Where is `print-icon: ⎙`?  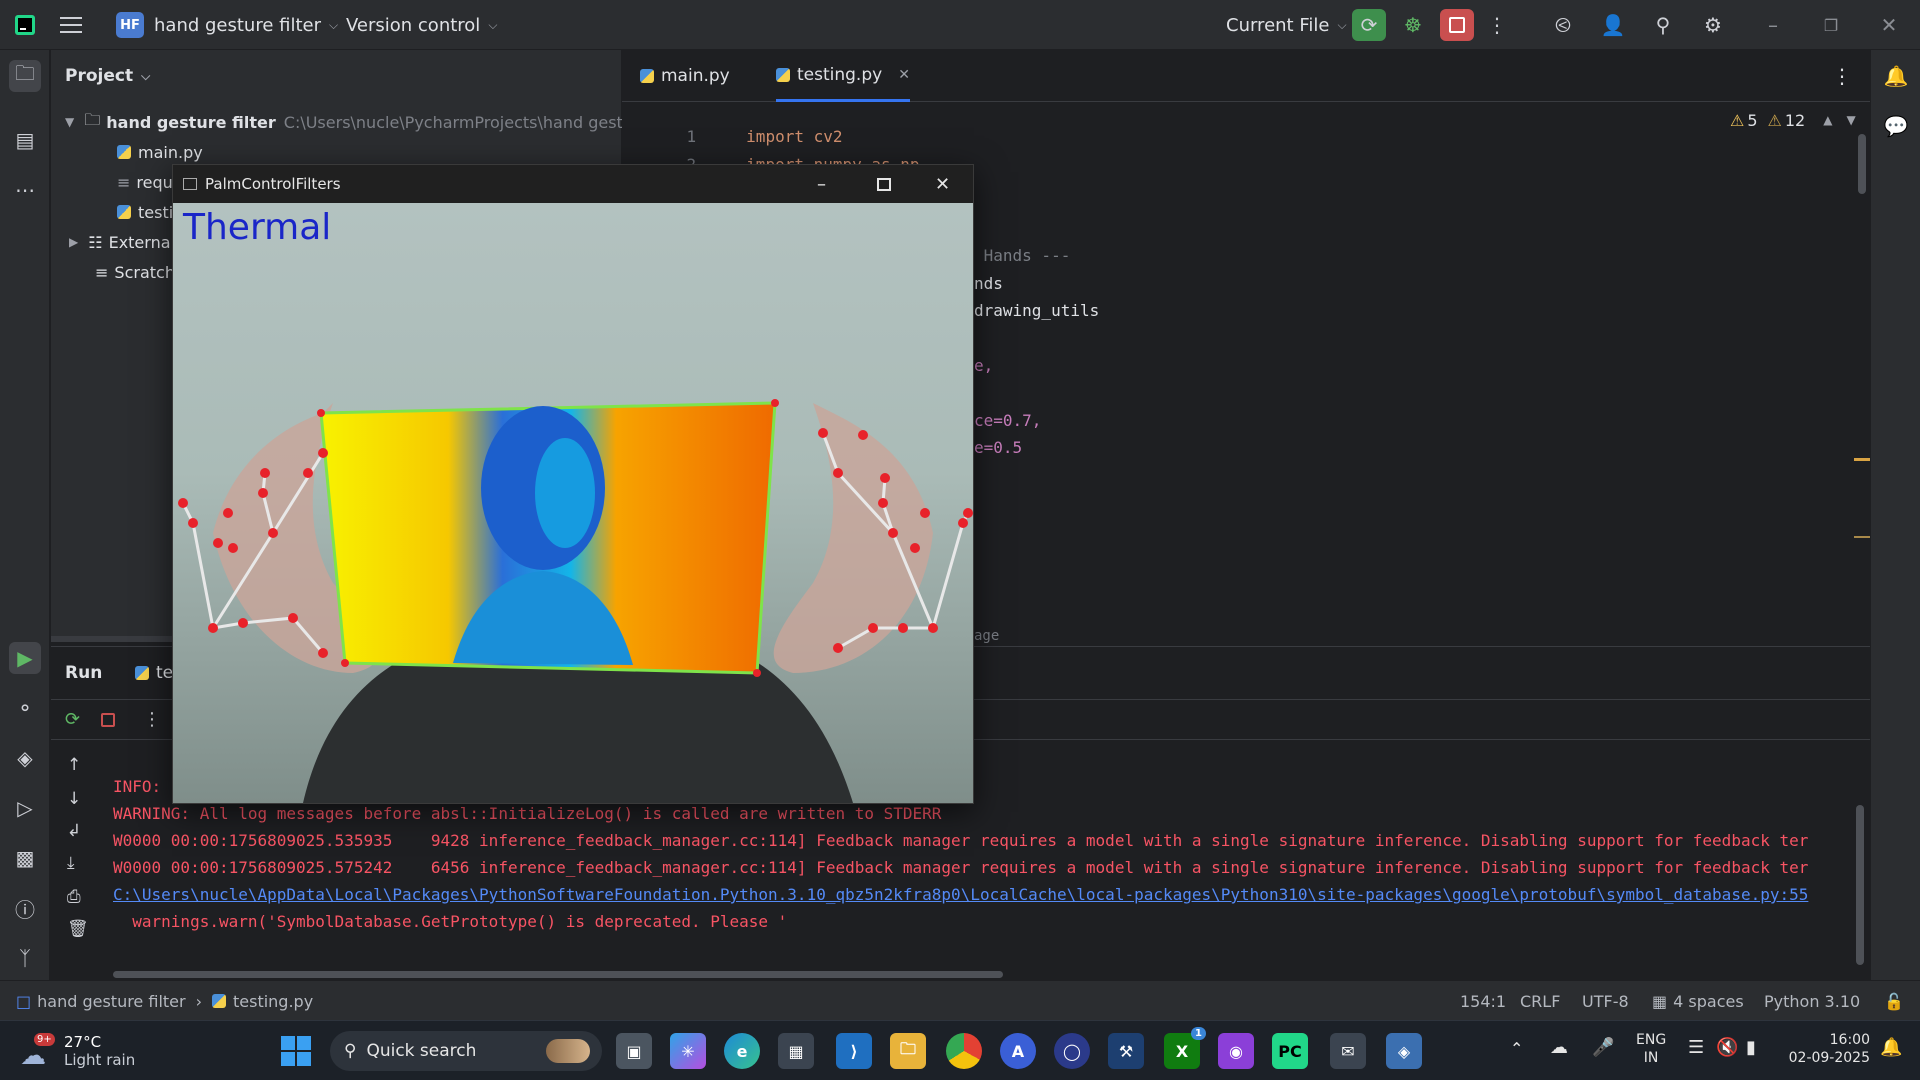
print-icon: ⎙ is located at coordinates (74, 897).